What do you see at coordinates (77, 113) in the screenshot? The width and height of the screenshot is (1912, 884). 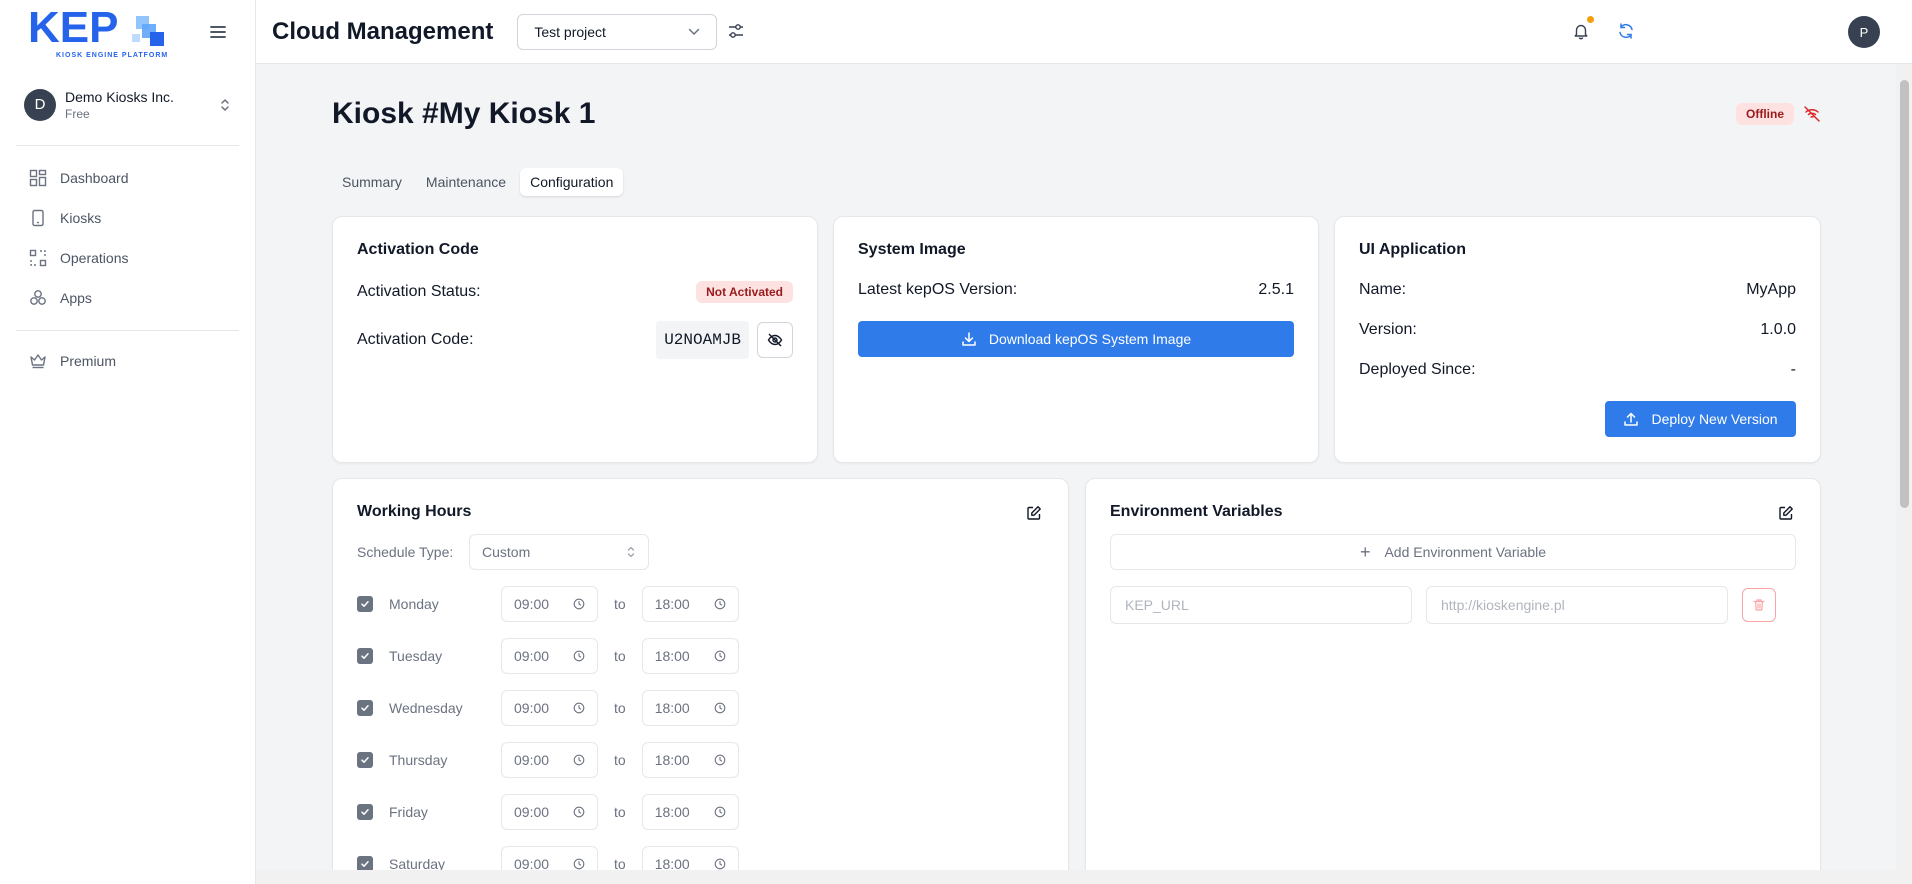 I see `org-plan: Free` at bounding box center [77, 113].